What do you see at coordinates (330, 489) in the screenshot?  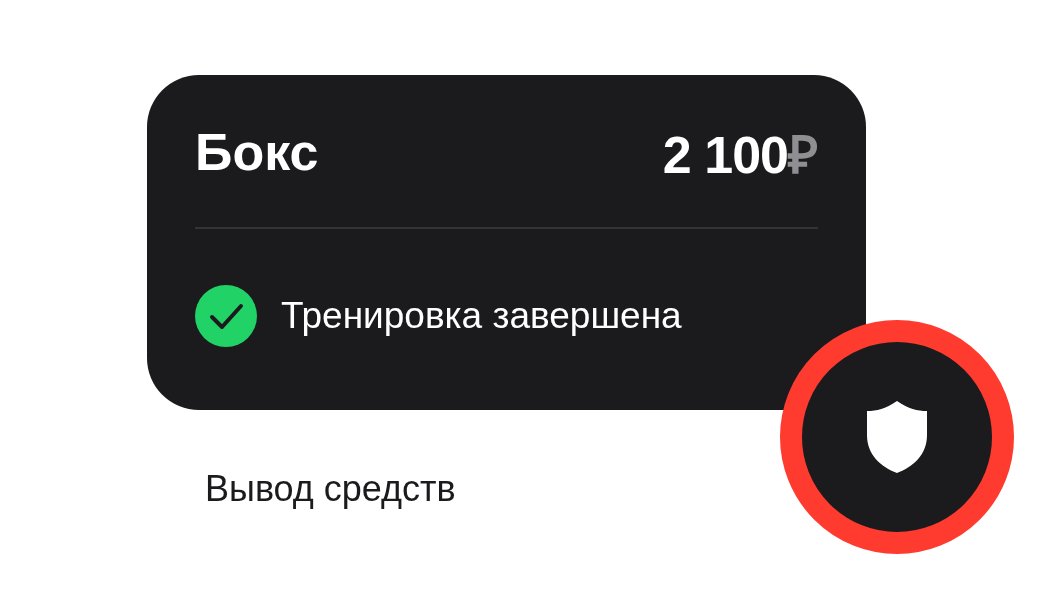 I see `caption-text: Вывод средств` at bounding box center [330, 489].